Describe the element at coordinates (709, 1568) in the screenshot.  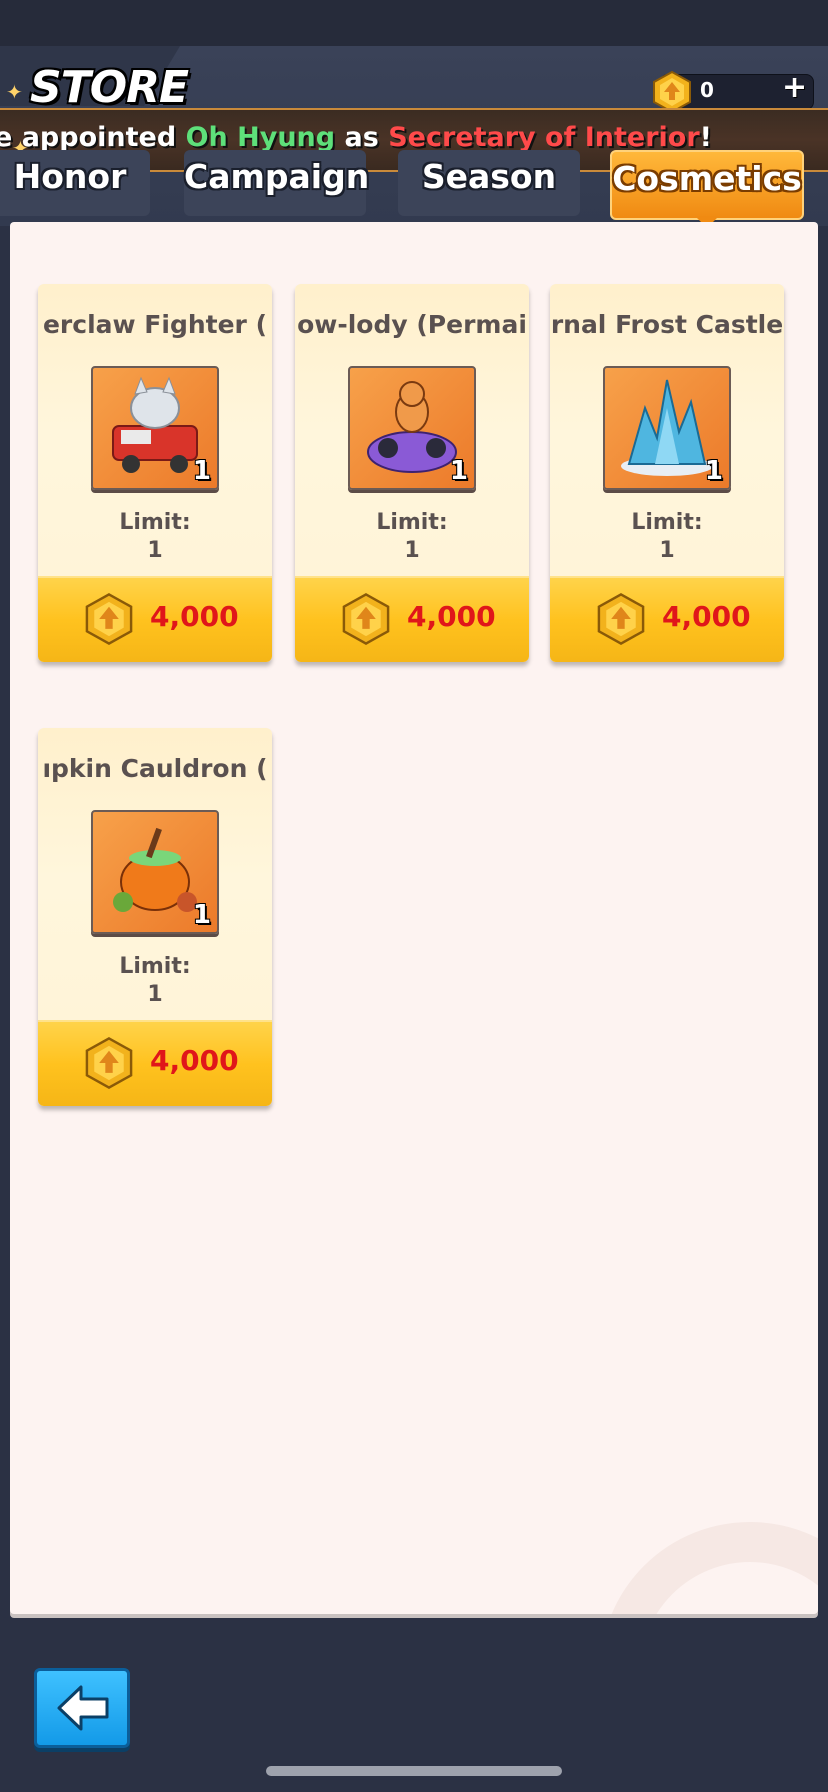
I see `watermark-emblem-icon` at that location.